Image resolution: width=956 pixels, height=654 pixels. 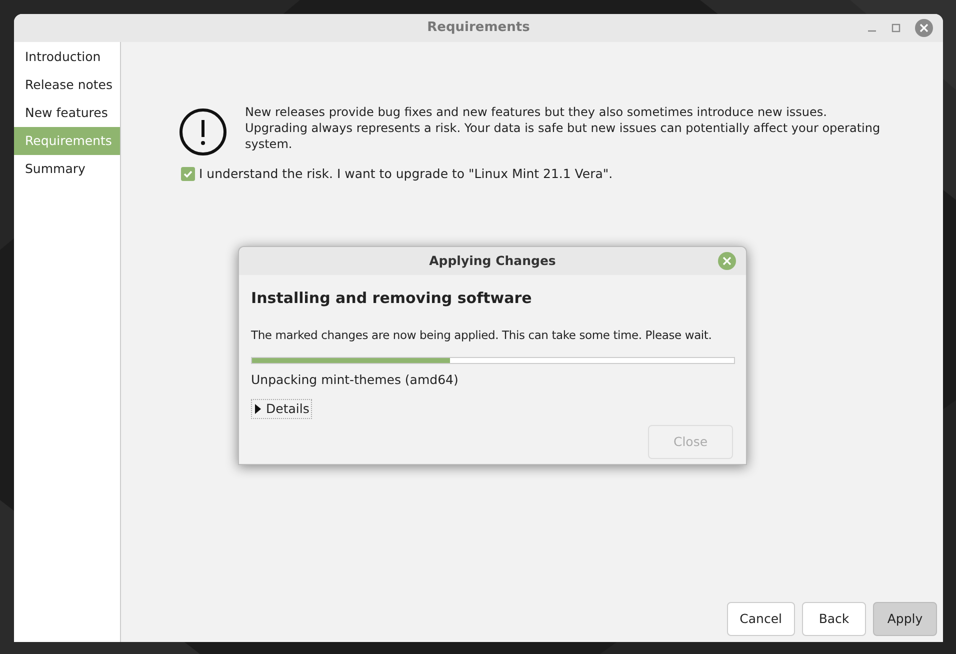 What do you see at coordinates (478, 28) in the screenshot?
I see `window-title: Requirements` at bounding box center [478, 28].